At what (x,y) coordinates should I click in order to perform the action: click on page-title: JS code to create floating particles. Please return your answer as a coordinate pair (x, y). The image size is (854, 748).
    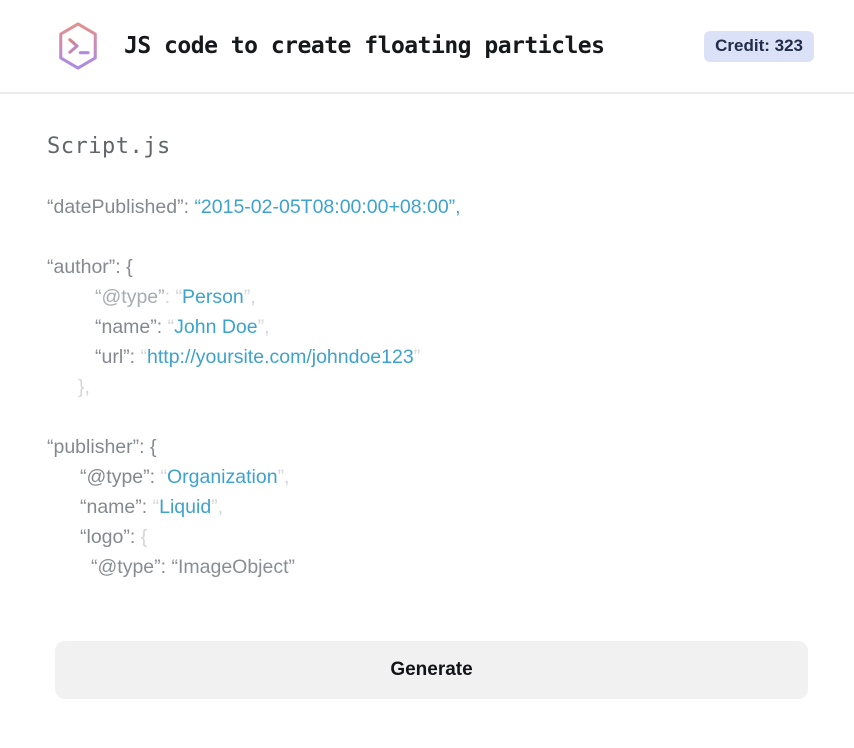
    Looking at the image, I should click on (364, 46).